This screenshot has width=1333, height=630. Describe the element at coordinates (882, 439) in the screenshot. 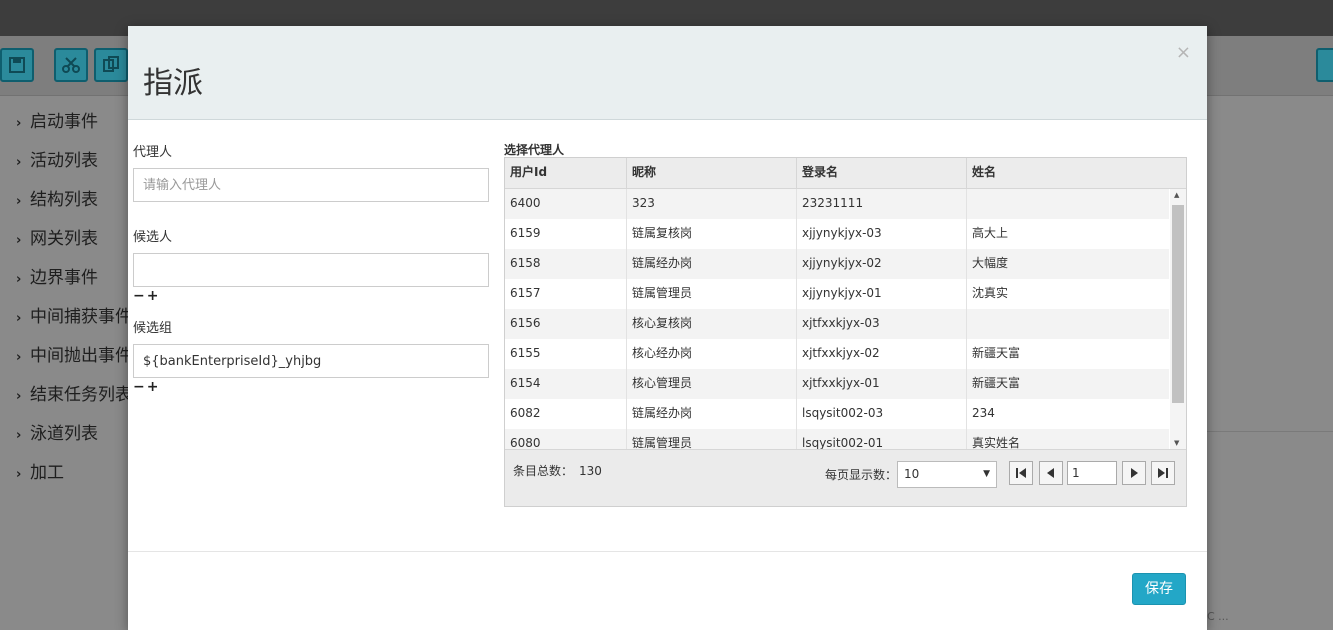

I see `table-cell: lsqysit002-01` at that location.